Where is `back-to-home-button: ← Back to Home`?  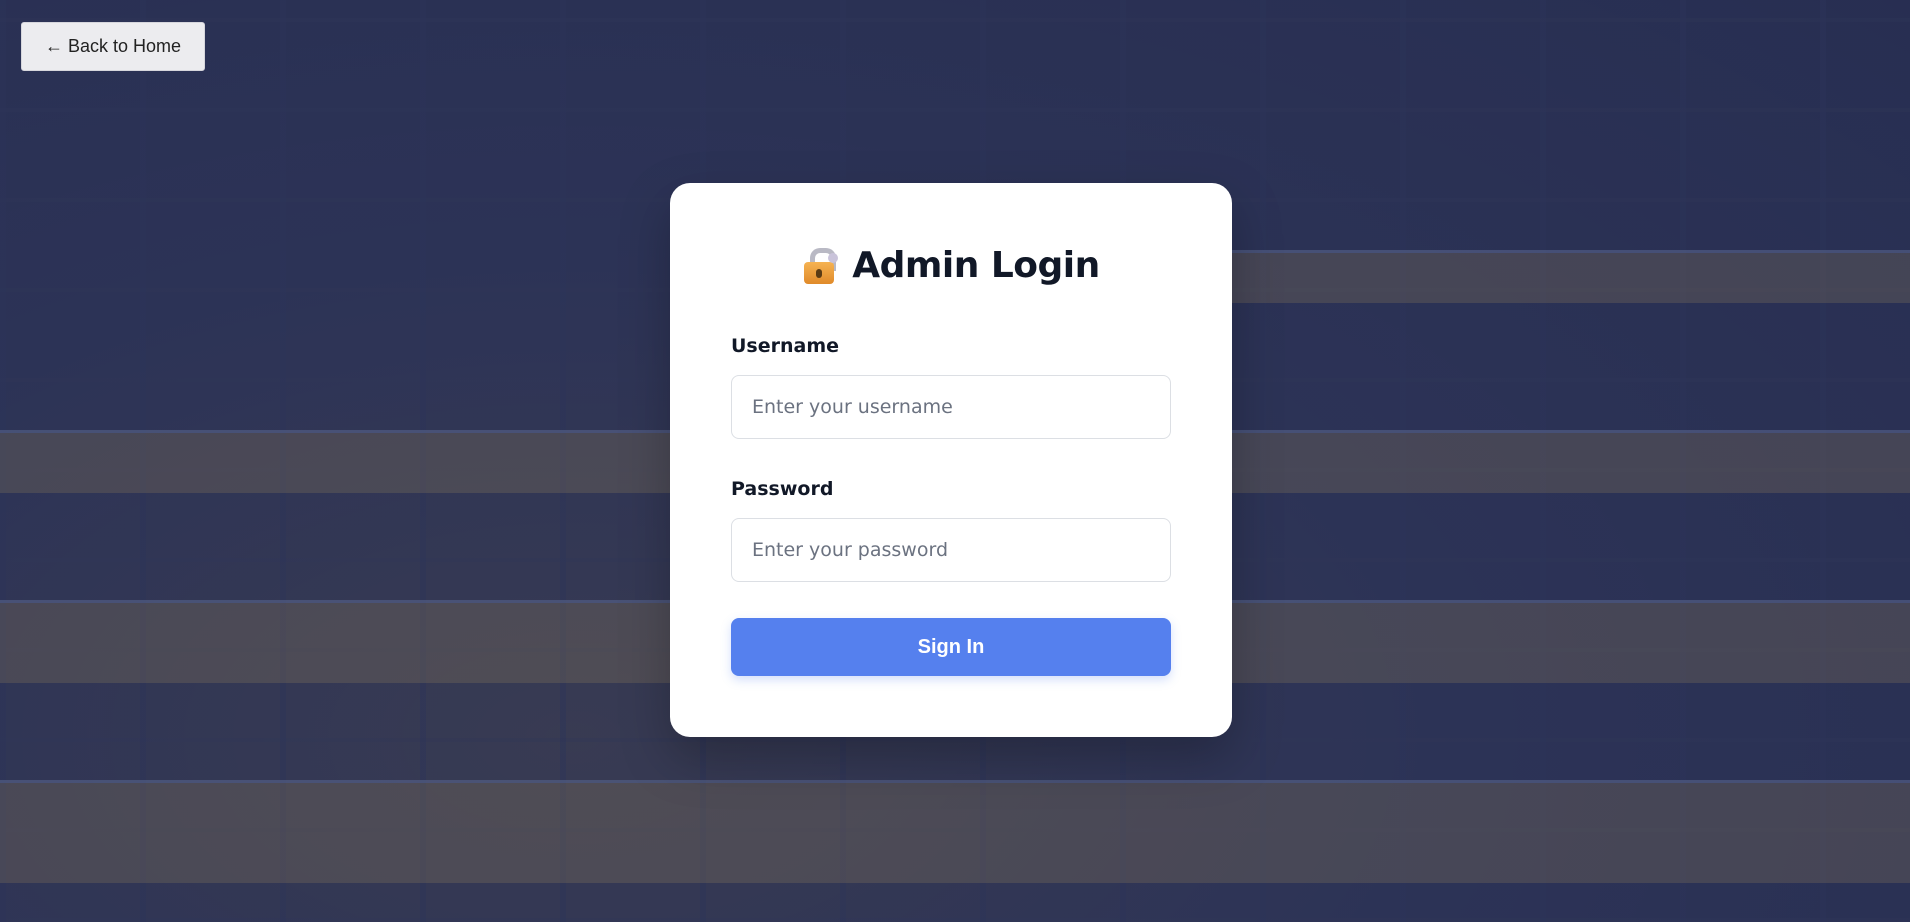
back-to-home-button: ← Back to Home is located at coordinates (113, 46).